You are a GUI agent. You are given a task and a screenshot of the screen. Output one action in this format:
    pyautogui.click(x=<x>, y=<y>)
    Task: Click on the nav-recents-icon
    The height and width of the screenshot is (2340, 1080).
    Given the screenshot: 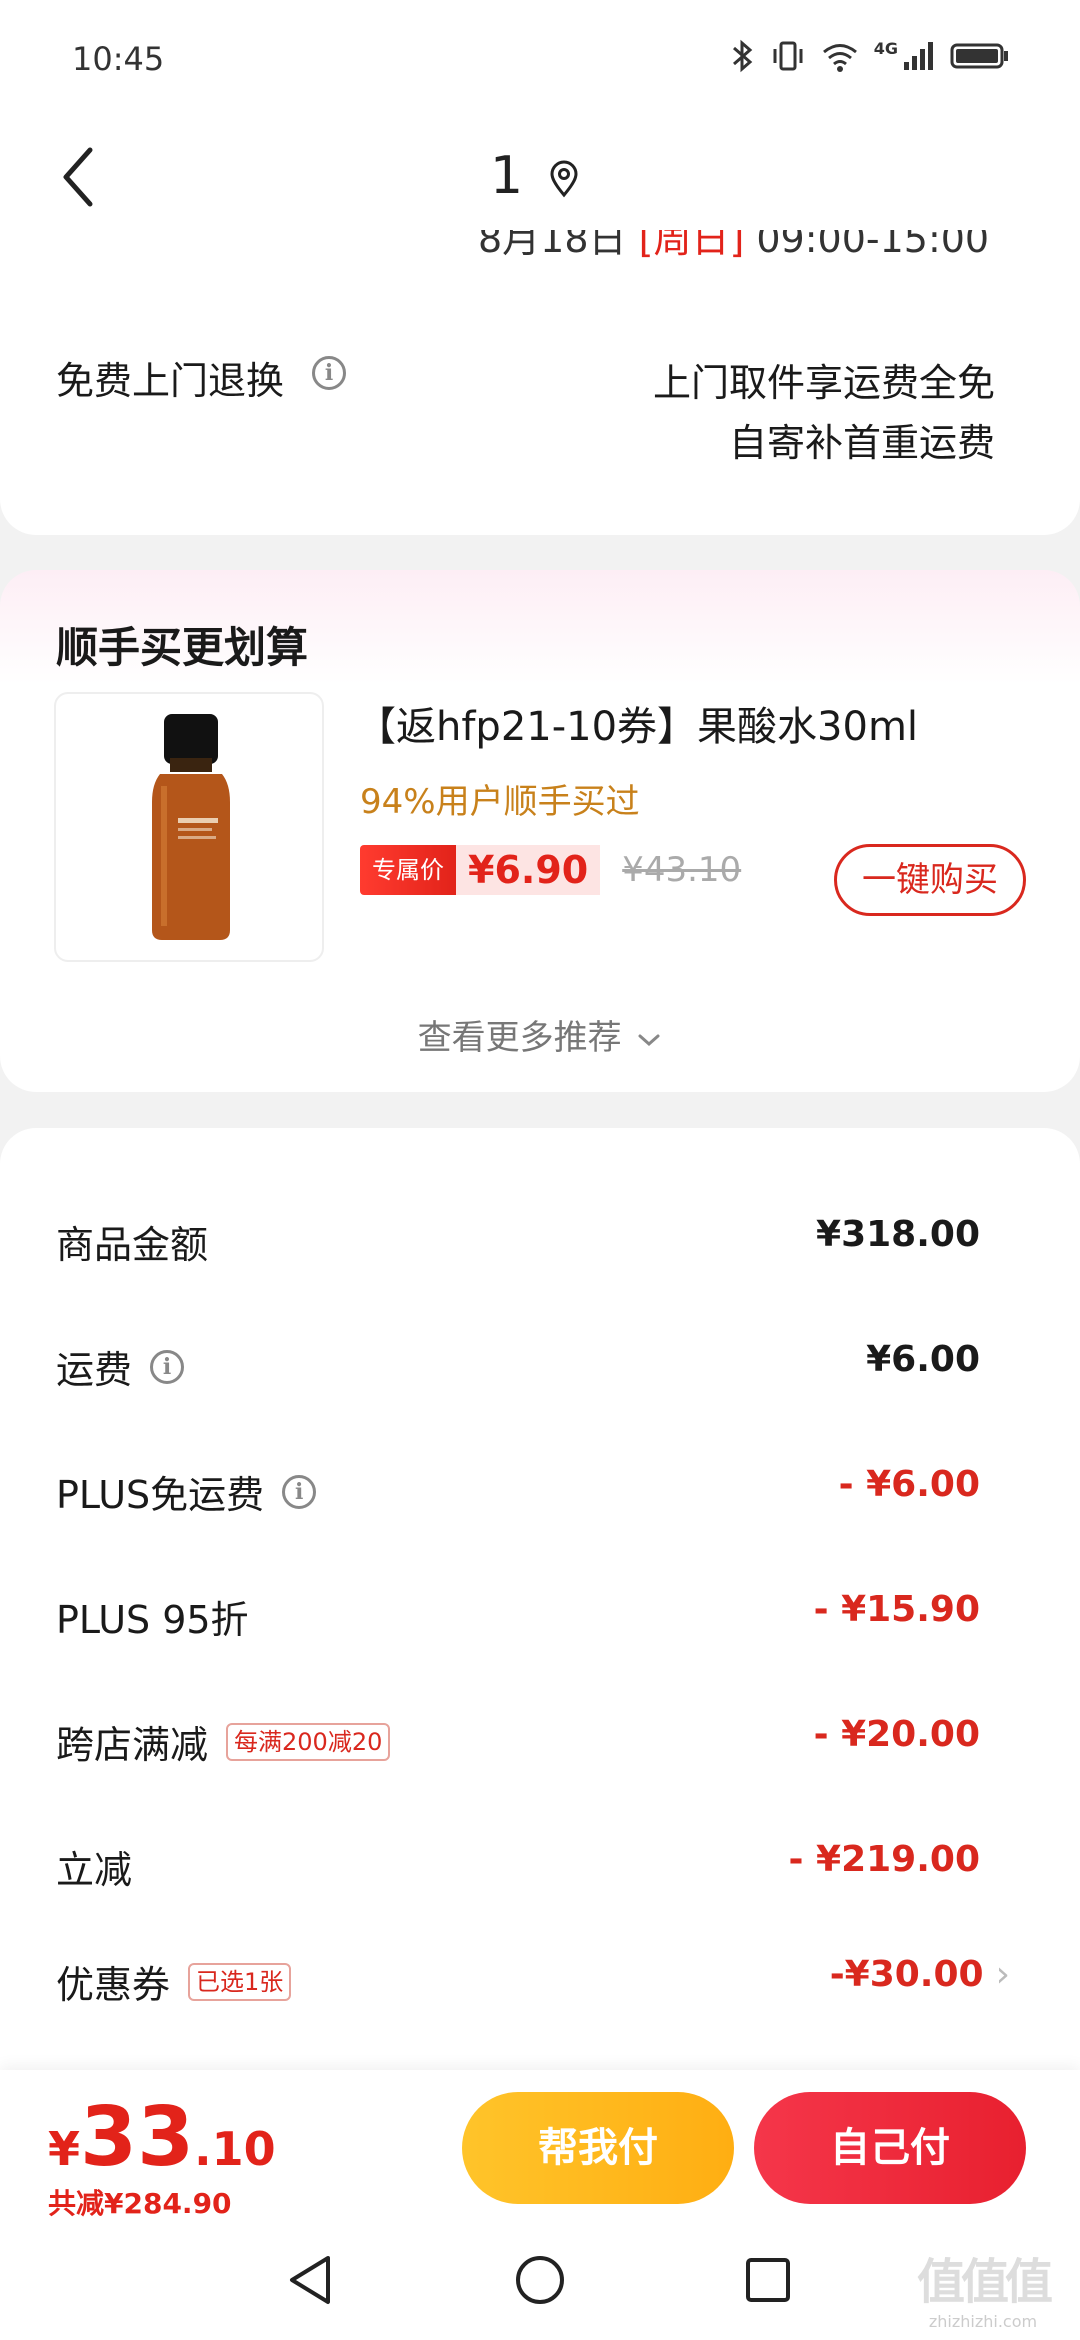 What is the action you would take?
    pyautogui.click(x=768, y=2280)
    